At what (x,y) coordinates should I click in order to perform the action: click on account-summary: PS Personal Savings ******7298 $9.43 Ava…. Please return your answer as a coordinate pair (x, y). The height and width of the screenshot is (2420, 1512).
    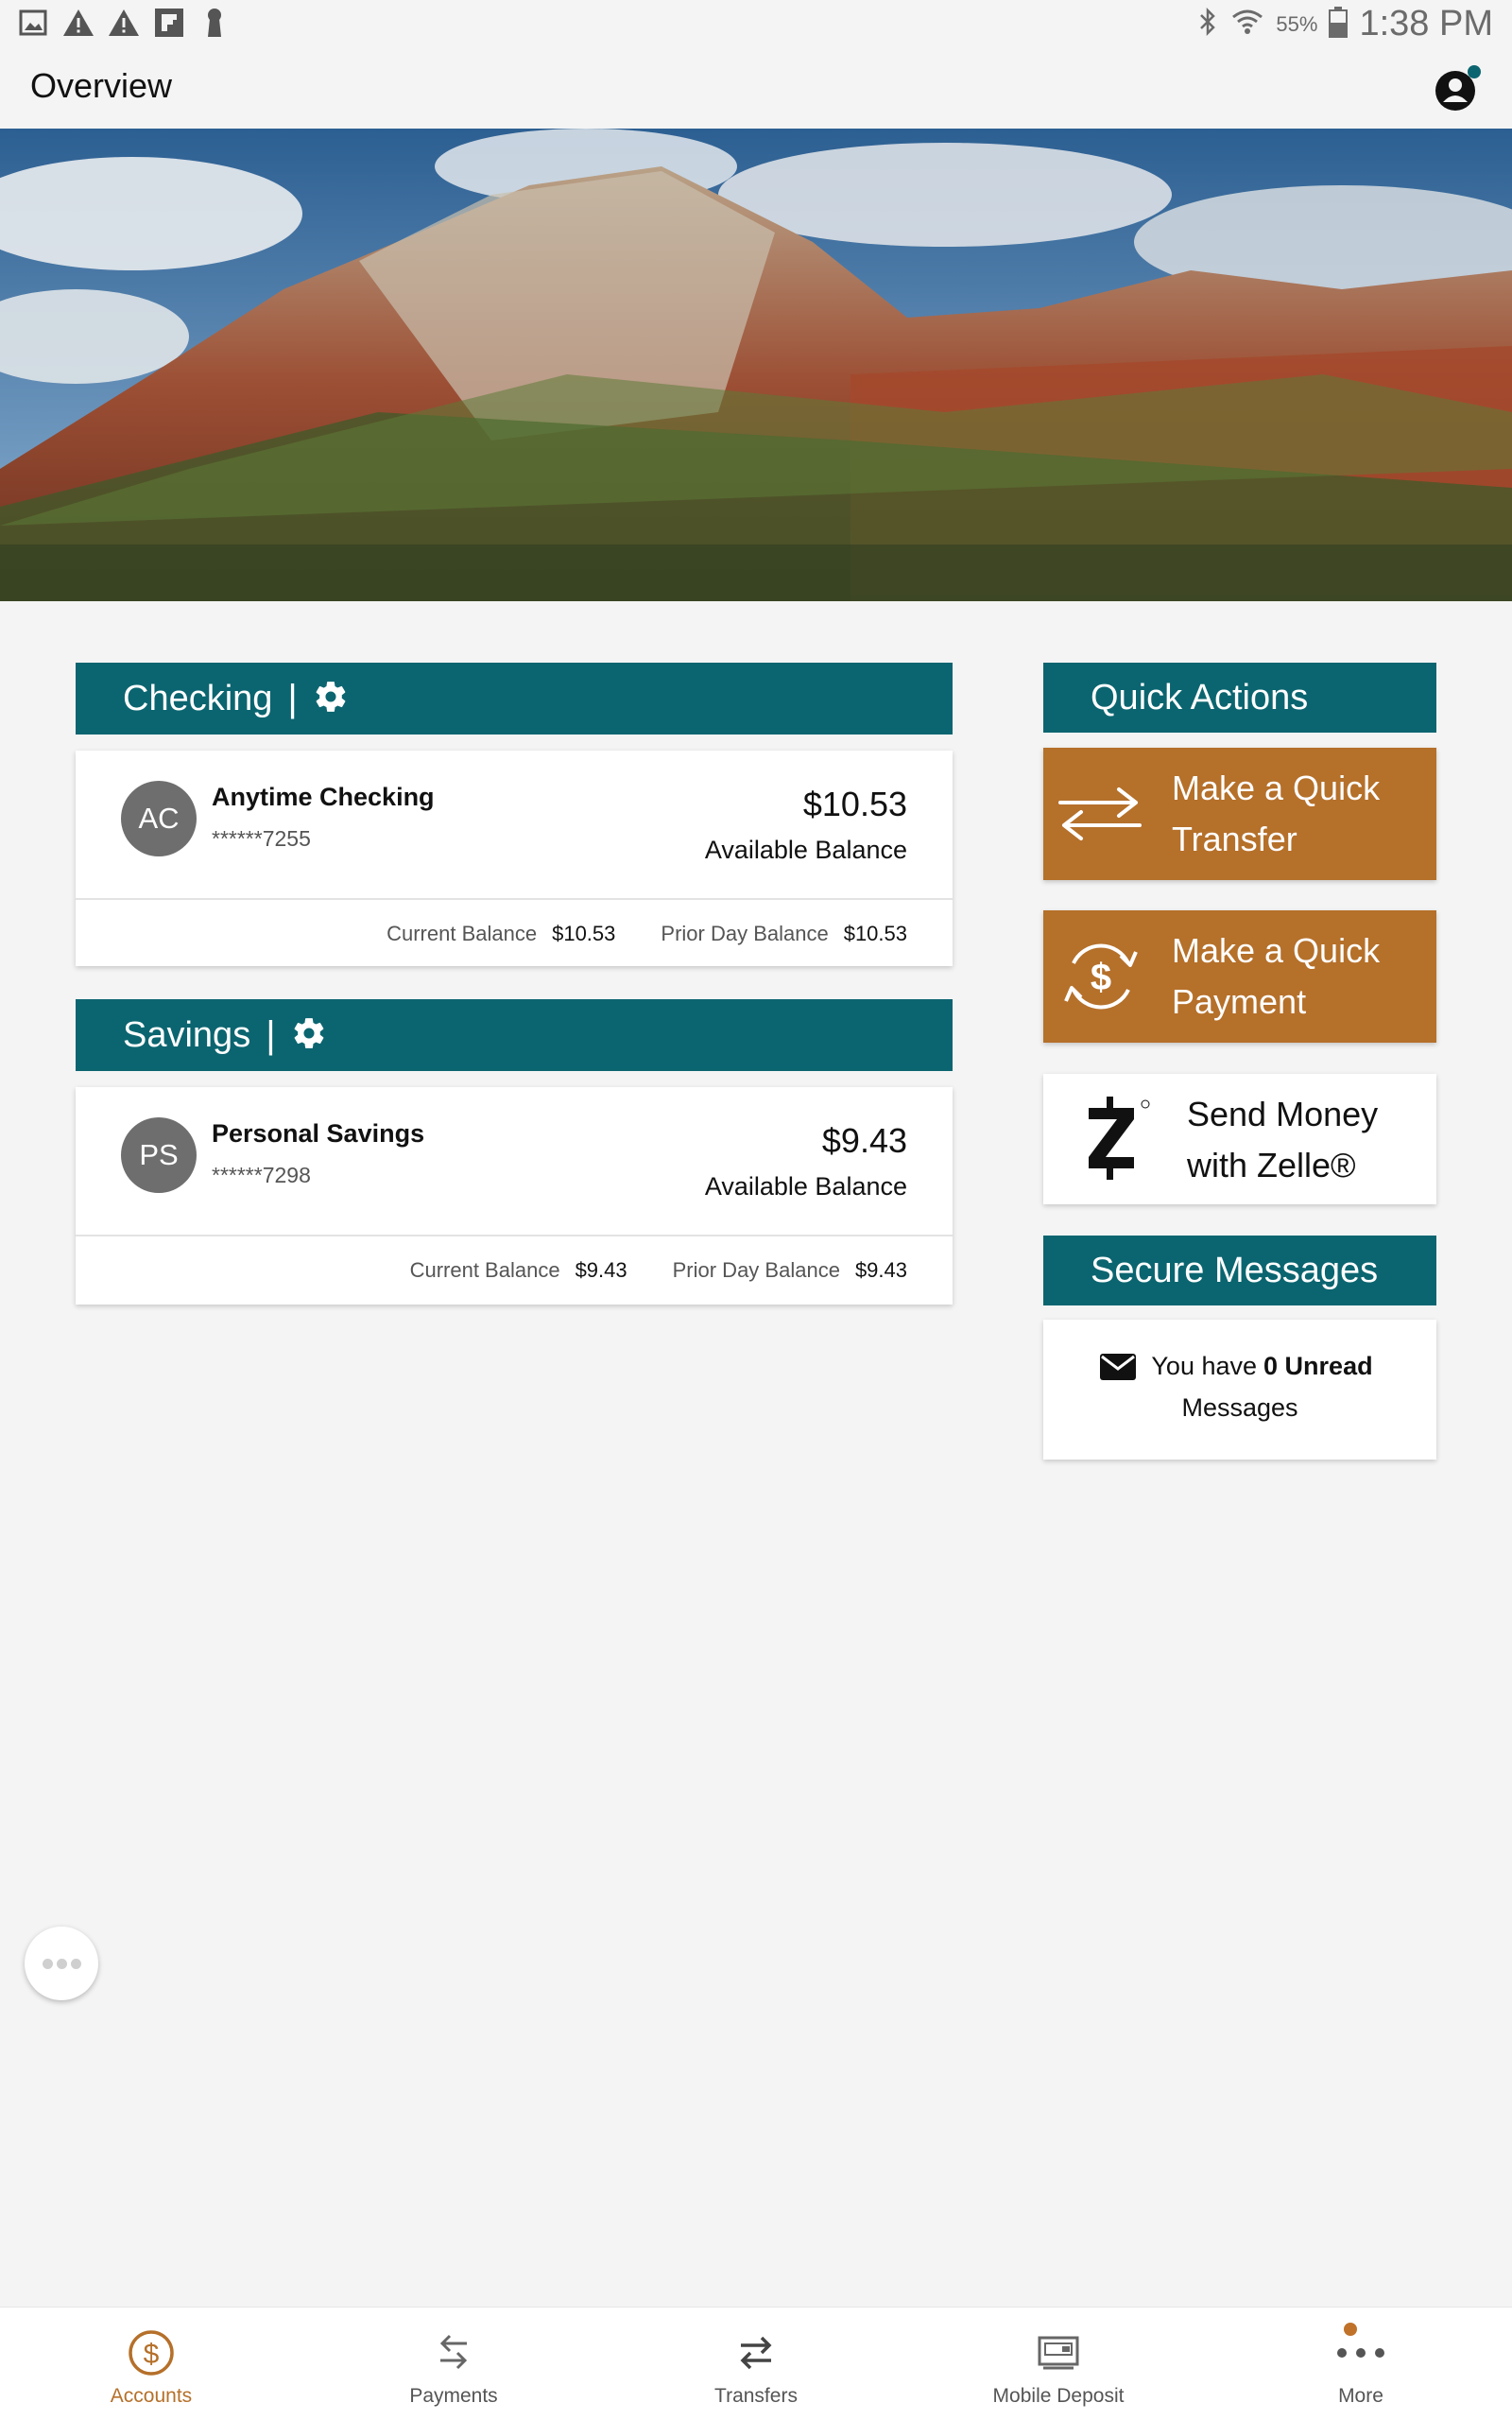
    Looking at the image, I should click on (514, 1161).